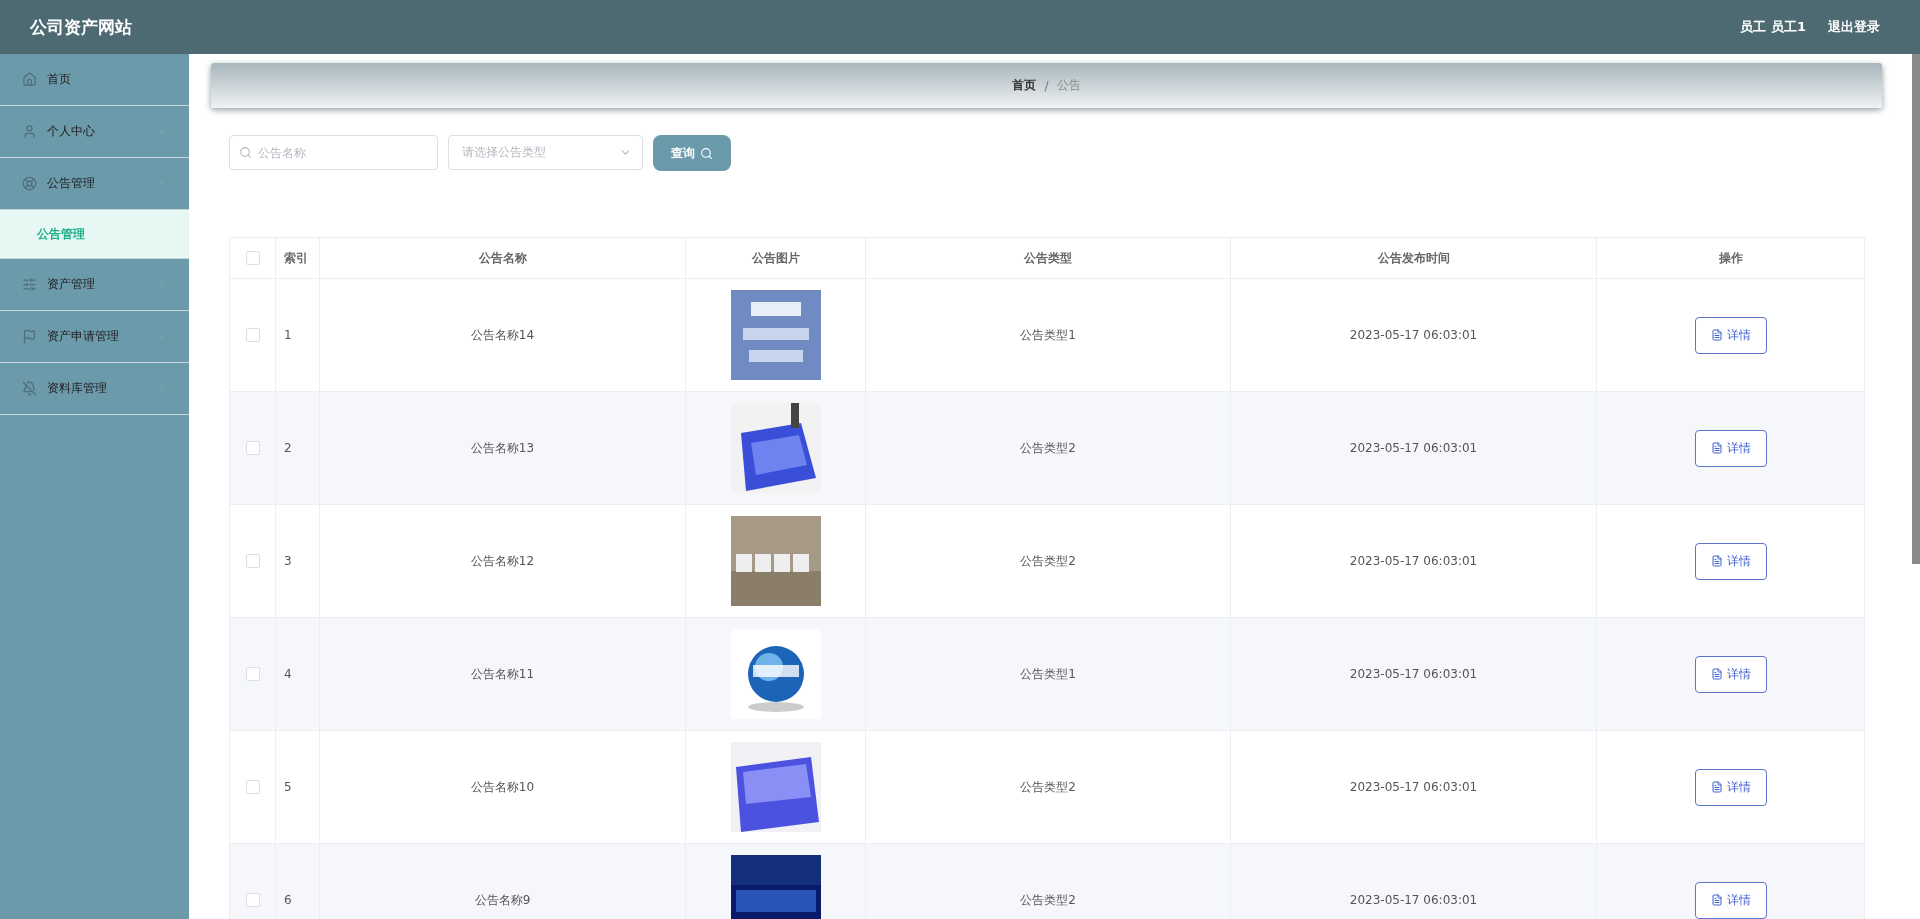 This screenshot has width=1920, height=919. Describe the element at coordinates (94, 285) in the screenshot. I see `sidebar-item: 资产管理` at that location.